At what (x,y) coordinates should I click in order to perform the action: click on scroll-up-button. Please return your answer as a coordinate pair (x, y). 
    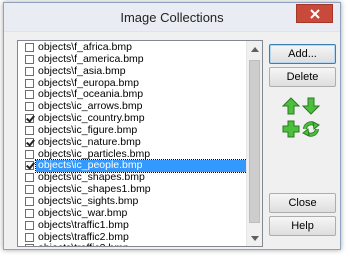
    Looking at the image, I should click on (254, 49).